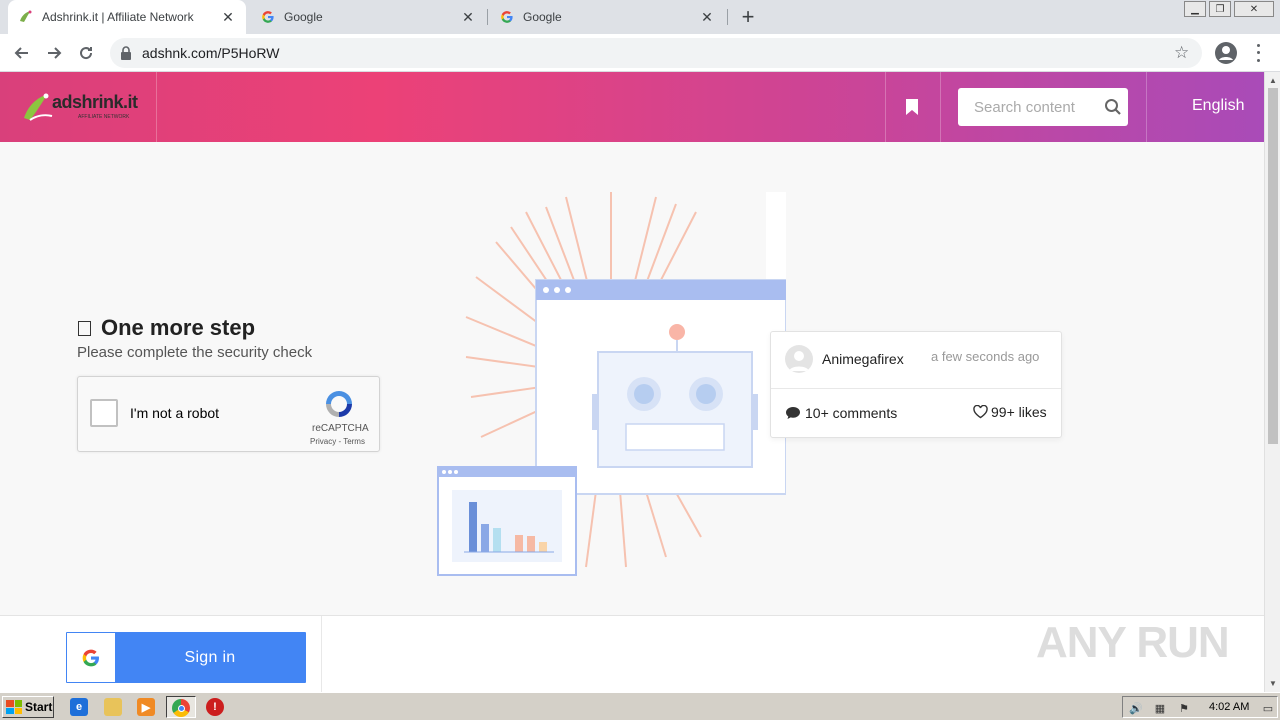 This screenshot has width=1280, height=720. Describe the element at coordinates (851, 413) in the screenshot. I see `comments-count: 10+ comments` at that location.